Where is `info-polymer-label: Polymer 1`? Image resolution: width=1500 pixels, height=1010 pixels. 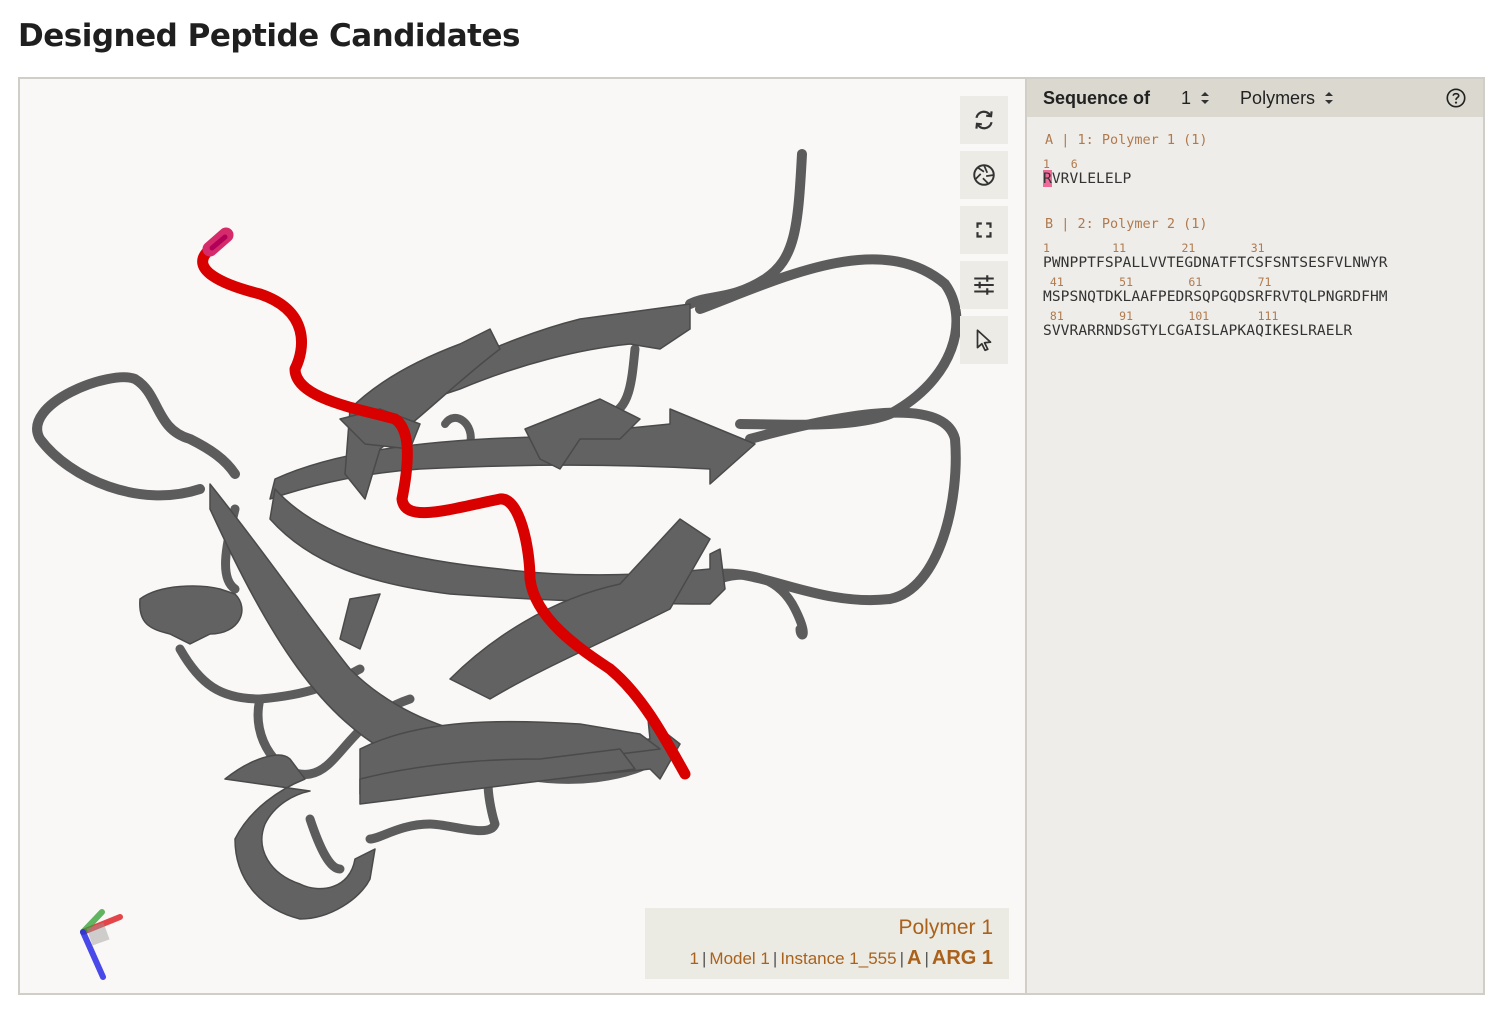
info-polymer-label: Polymer 1 is located at coordinates (945, 927).